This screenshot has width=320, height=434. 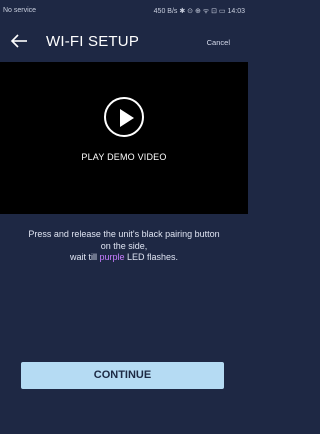 What do you see at coordinates (124, 157) in the screenshot?
I see `play-demo-video-label: PLAY DEMO VIDEO` at bounding box center [124, 157].